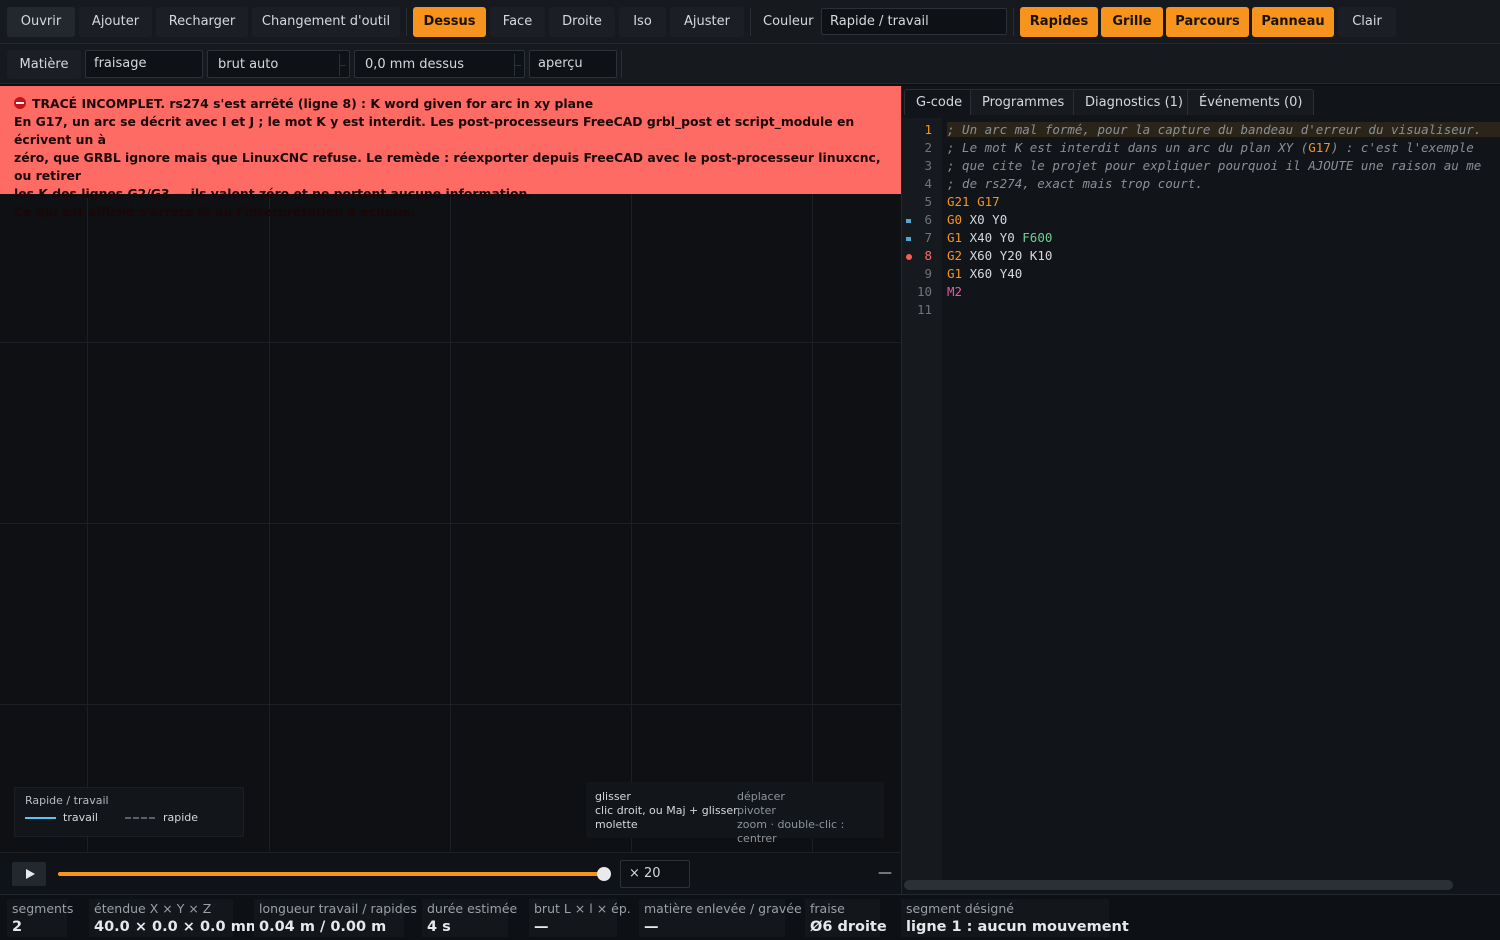  What do you see at coordinates (977, 219) in the screenshot?
I see `gcode-line: G0 X0 Y0` at bounding box center [977, 219].